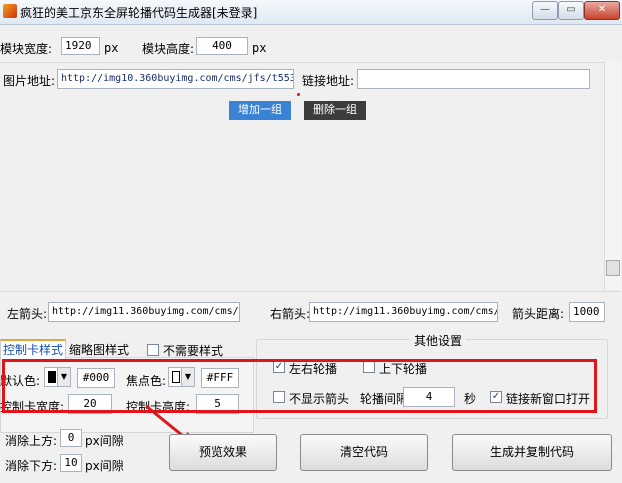  What do you see at coordinates (99, 350) in the screenshot?
I see `tab-thumbnail-style: 缩略图样式` at bounding box center [99, 350].